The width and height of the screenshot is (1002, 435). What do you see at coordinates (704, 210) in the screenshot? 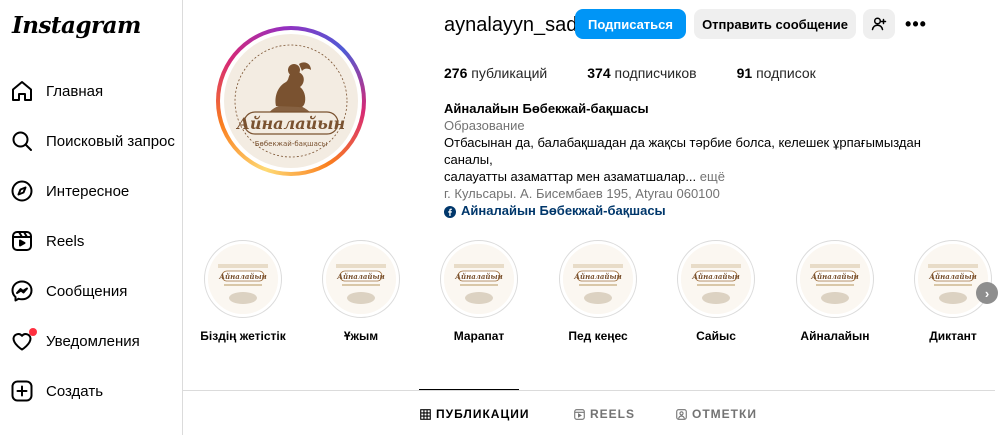
I see `bio-facebook-link: Айналайын Бөбекжай-бақшасы` at bounding box center [704, 210].